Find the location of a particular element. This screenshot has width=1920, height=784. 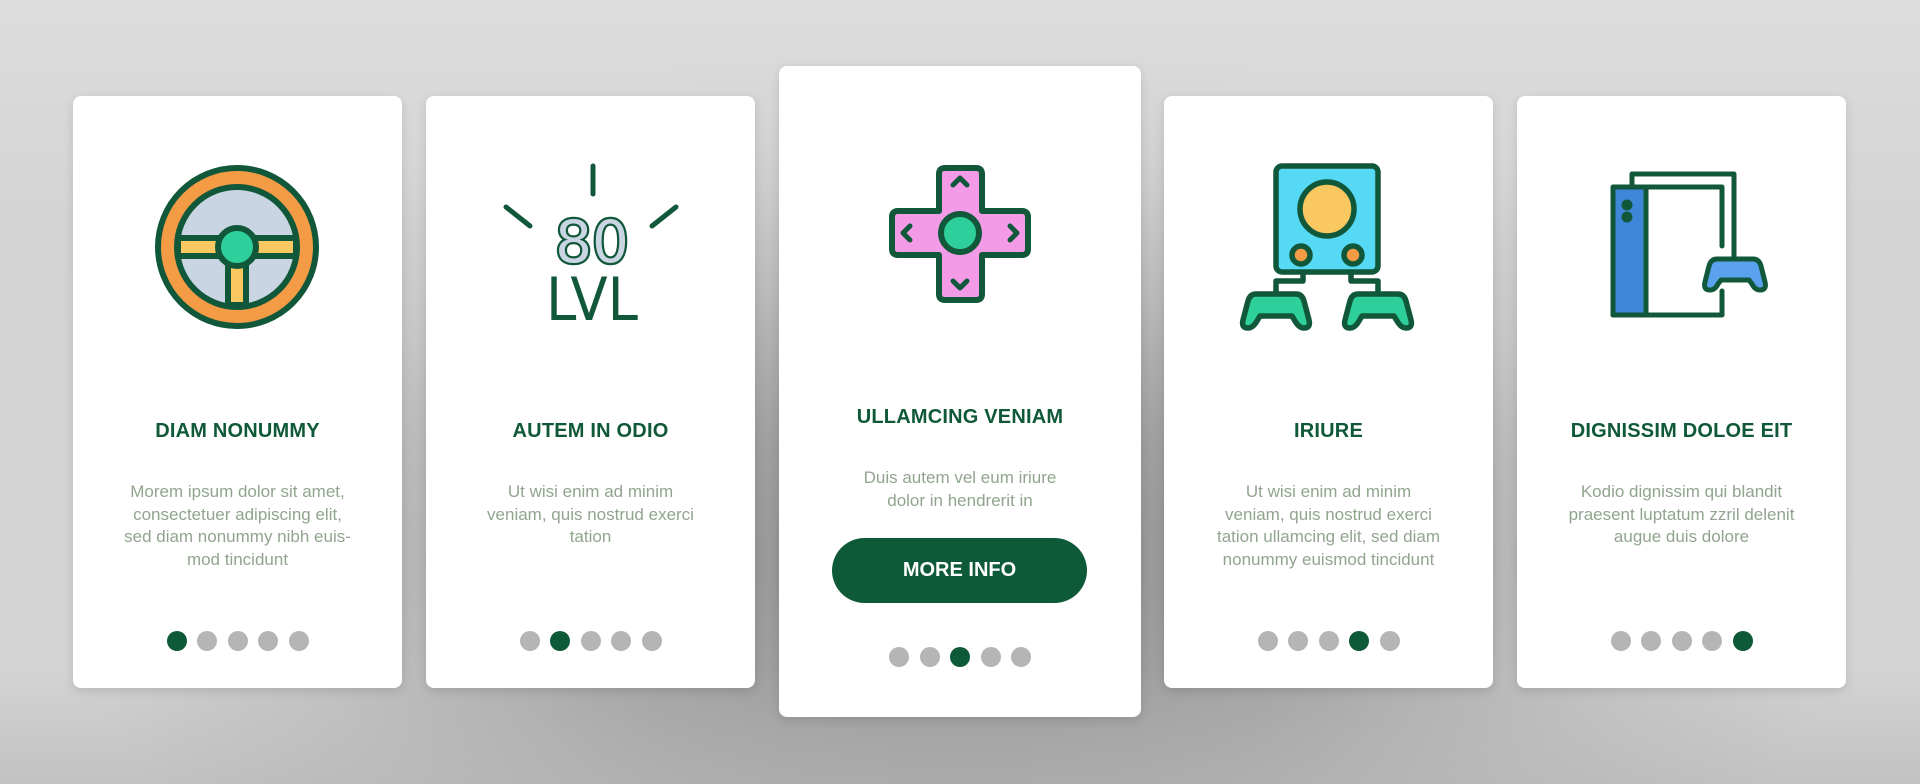

description-line: tation ullamcing elit, sed diam is located at coordinates (1328, 537).